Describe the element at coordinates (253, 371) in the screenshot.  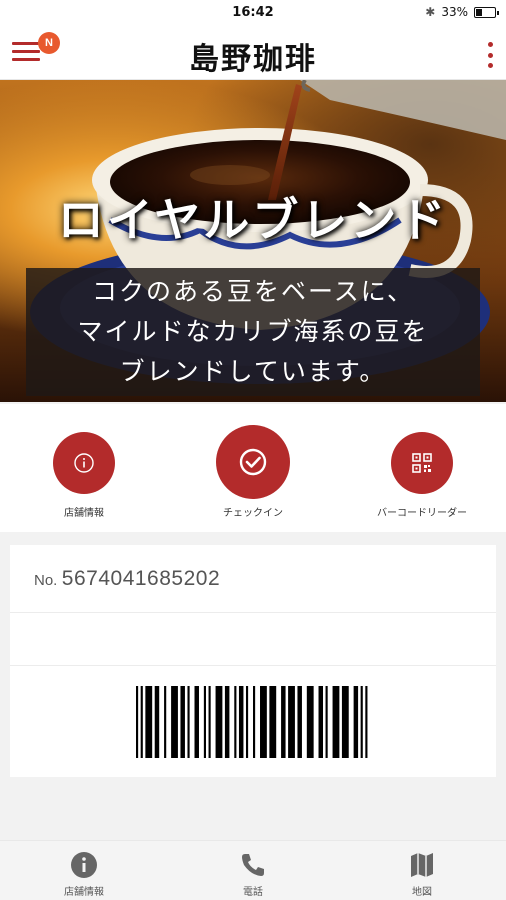
I see `hero-caption-line: ブレンドしています。` at that location.